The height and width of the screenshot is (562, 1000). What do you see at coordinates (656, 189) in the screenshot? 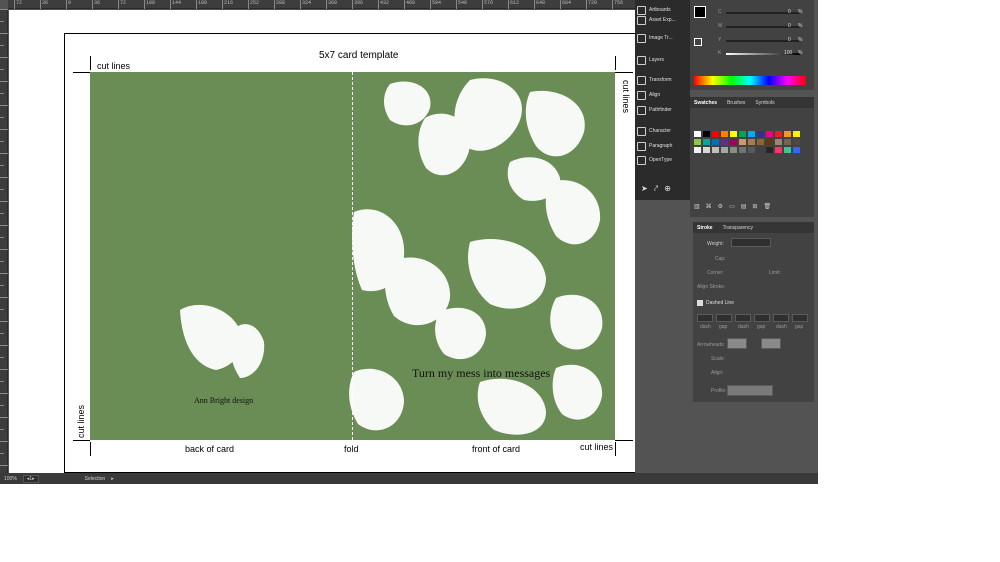
I see `direct-selection-icon: ⤤` at bounding box center [656, 189].